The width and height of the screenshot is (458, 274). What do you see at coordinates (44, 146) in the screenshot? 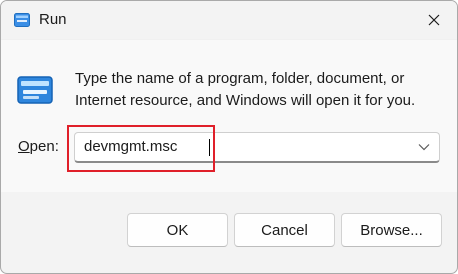
I see `open-label-text: pen:` at bounding box center [44, 146].